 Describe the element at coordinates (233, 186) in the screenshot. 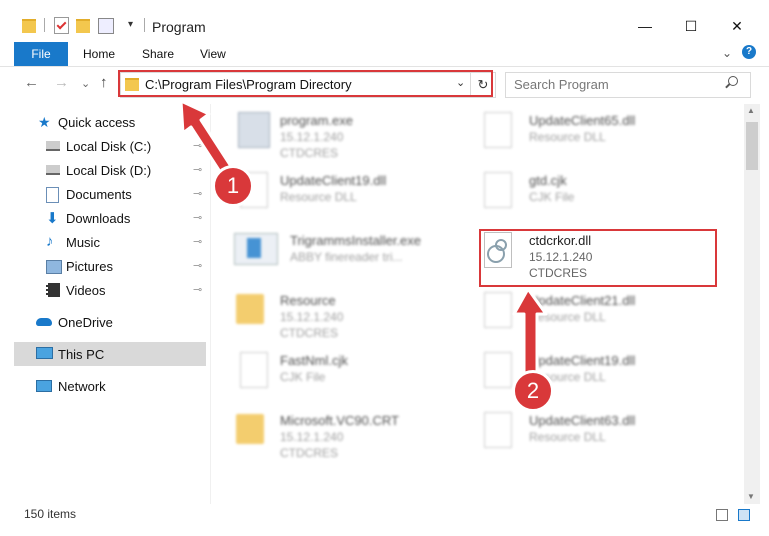

I see `step-badge-1: 1` at that location.